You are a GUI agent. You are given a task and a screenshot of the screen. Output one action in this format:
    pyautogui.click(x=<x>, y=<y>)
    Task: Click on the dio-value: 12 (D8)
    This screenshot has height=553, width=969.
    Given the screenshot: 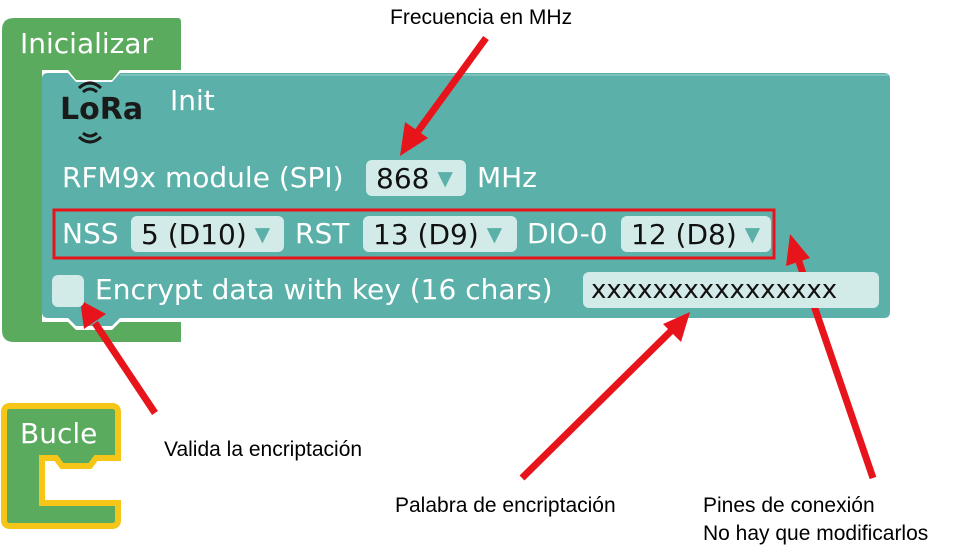 What is the action you would take?
    pyautogui.click(x=684, y=234)
    